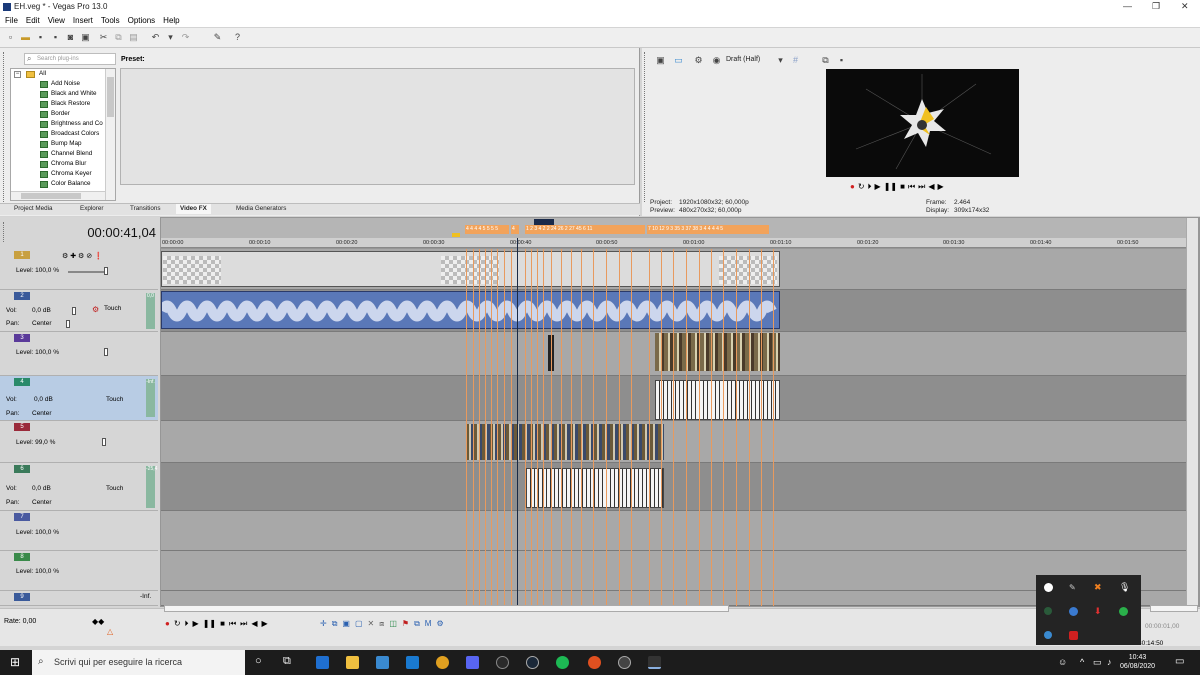 This screenshot has width=1200, height=675. I want to click on collapse-icon: −, so click(17, 74).